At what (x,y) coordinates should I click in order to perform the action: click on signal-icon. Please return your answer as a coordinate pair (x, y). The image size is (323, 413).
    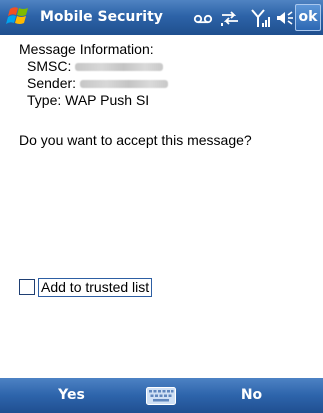
    Looking at the image, I should click on (261, 18).